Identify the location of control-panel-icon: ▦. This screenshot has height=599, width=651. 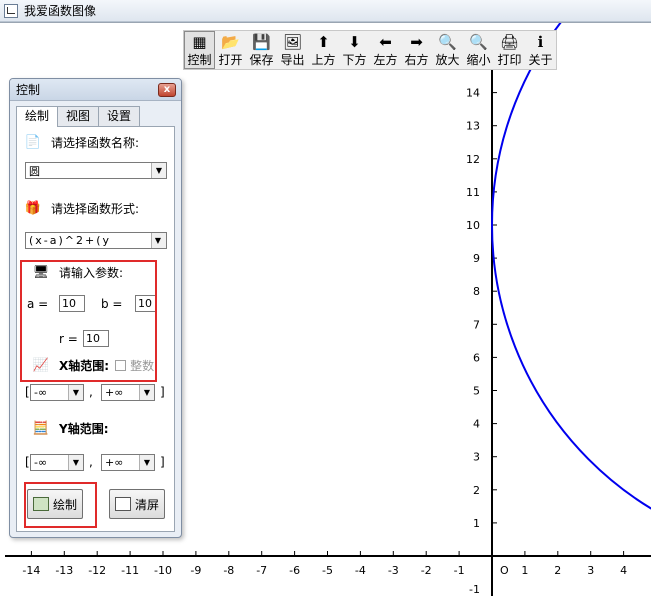
(199, 41).